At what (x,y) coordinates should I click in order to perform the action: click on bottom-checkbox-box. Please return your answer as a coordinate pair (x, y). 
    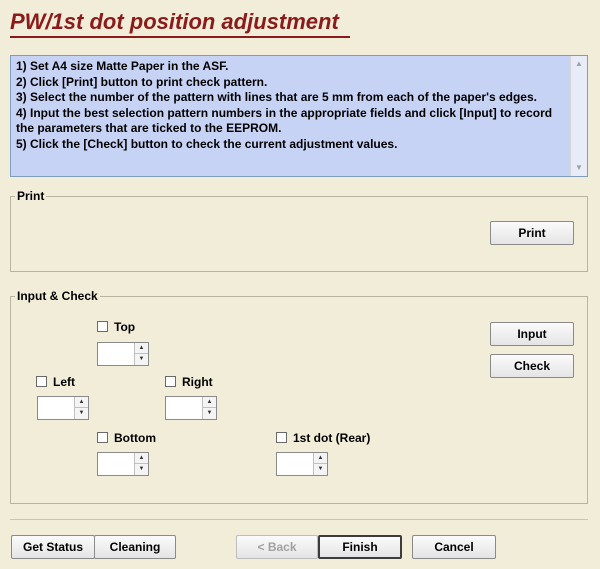
    Looking at the image, I should click on (102, 438).